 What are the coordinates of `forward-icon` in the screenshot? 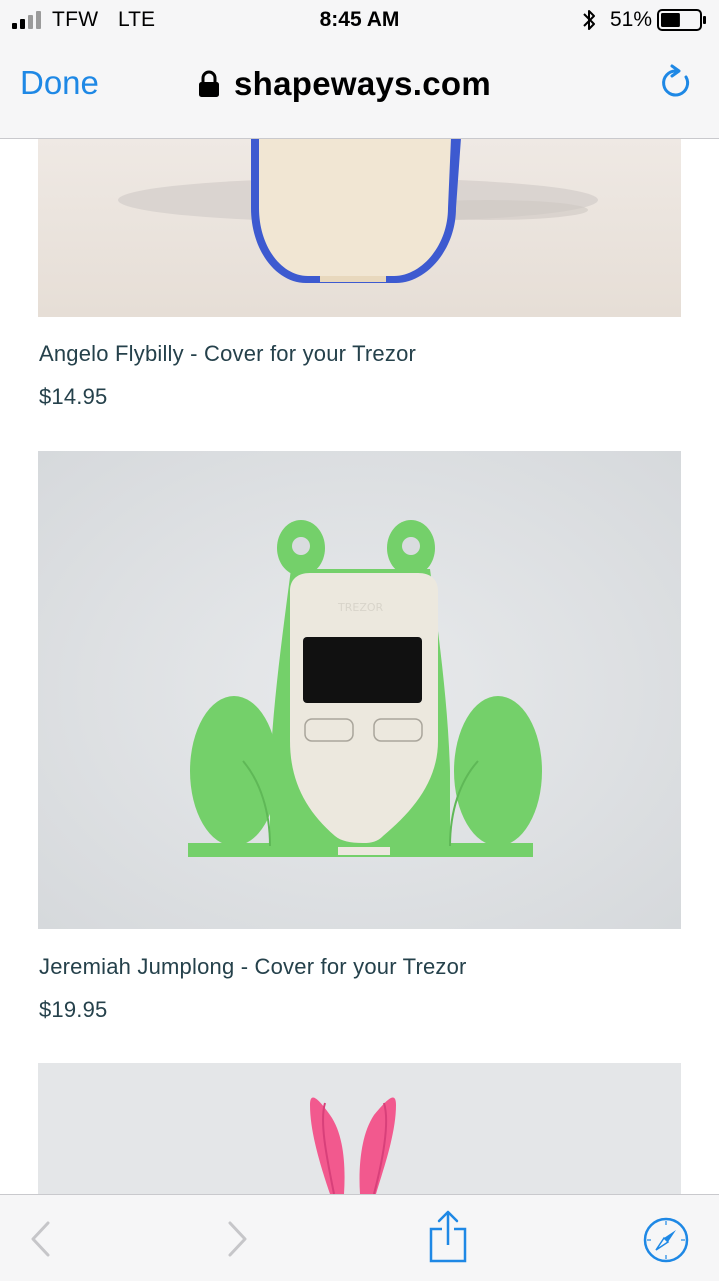 It's located at (238, 1239).